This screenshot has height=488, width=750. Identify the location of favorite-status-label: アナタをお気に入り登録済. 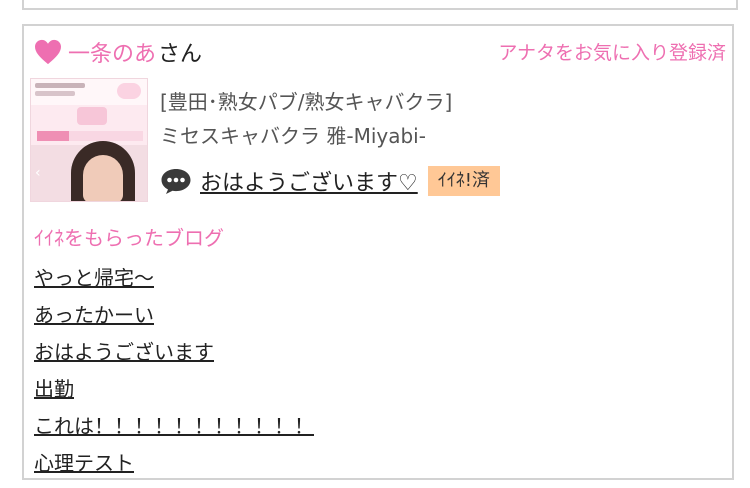
(612, 53).